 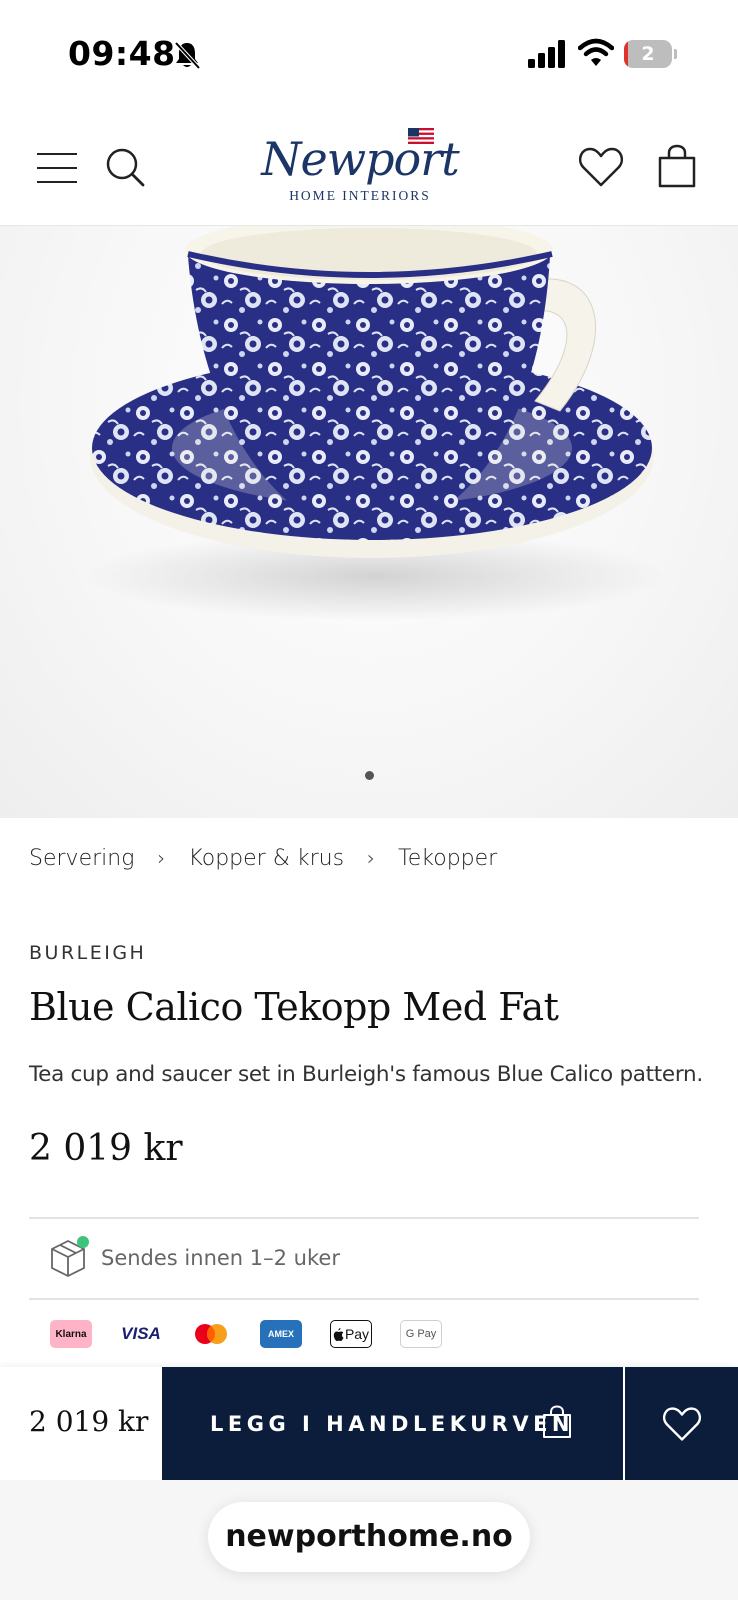 I want to click on breadcrumb-item-kopper-krus: Kopper & krus, so click(x=266, y=858).